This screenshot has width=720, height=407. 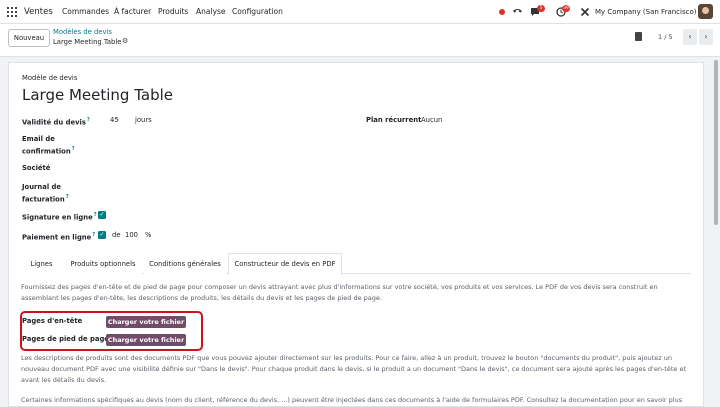 I want to click on payment-checkbox: ✓, so click(x=102, y=235).